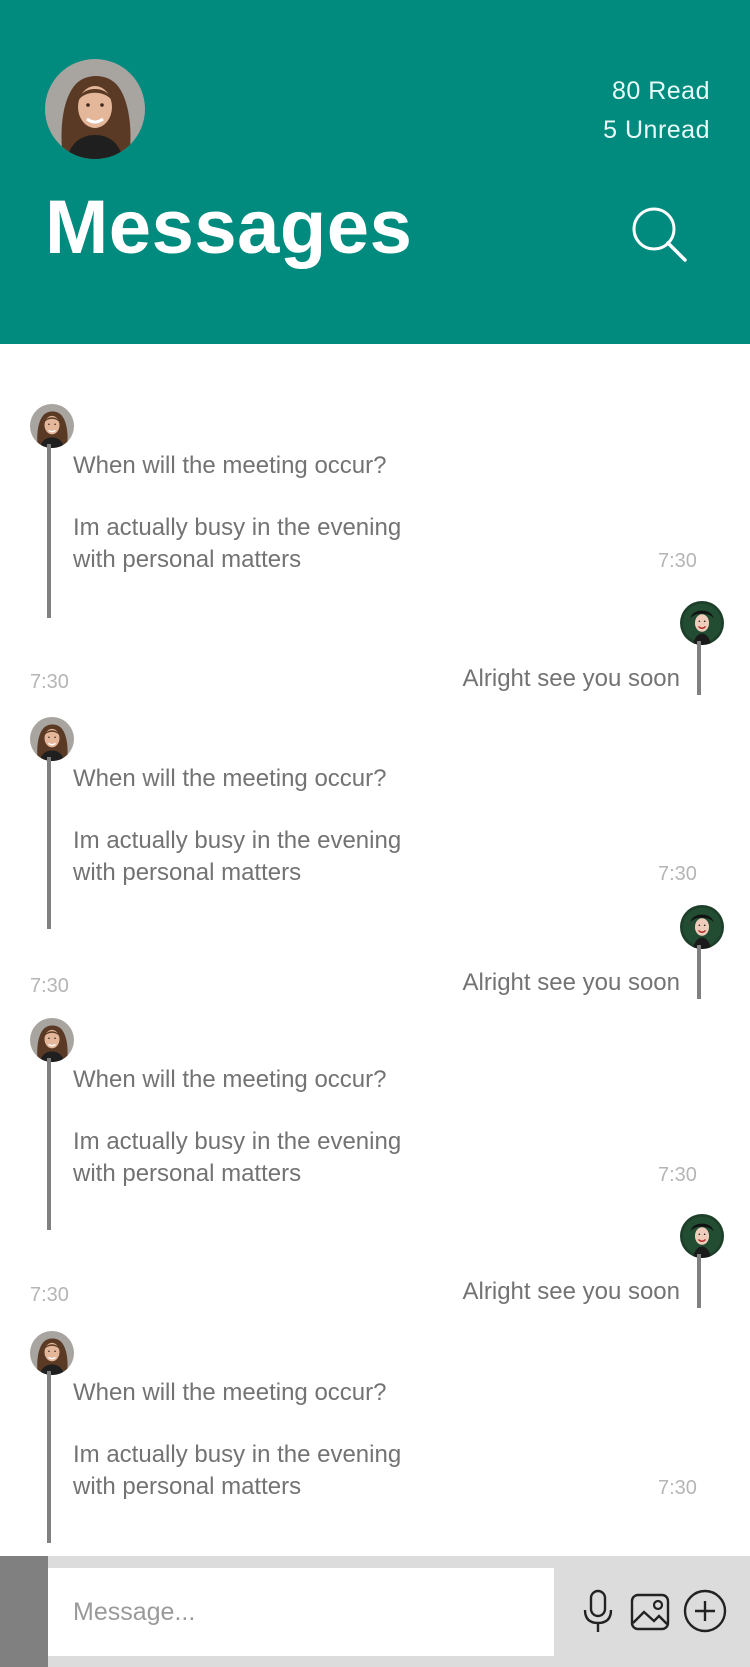 Image resolution: width=750 pixels, height=1667 pixels. Describe the element at coordinates (301, 1612) in the screenshot. I see `message-input` at that location.